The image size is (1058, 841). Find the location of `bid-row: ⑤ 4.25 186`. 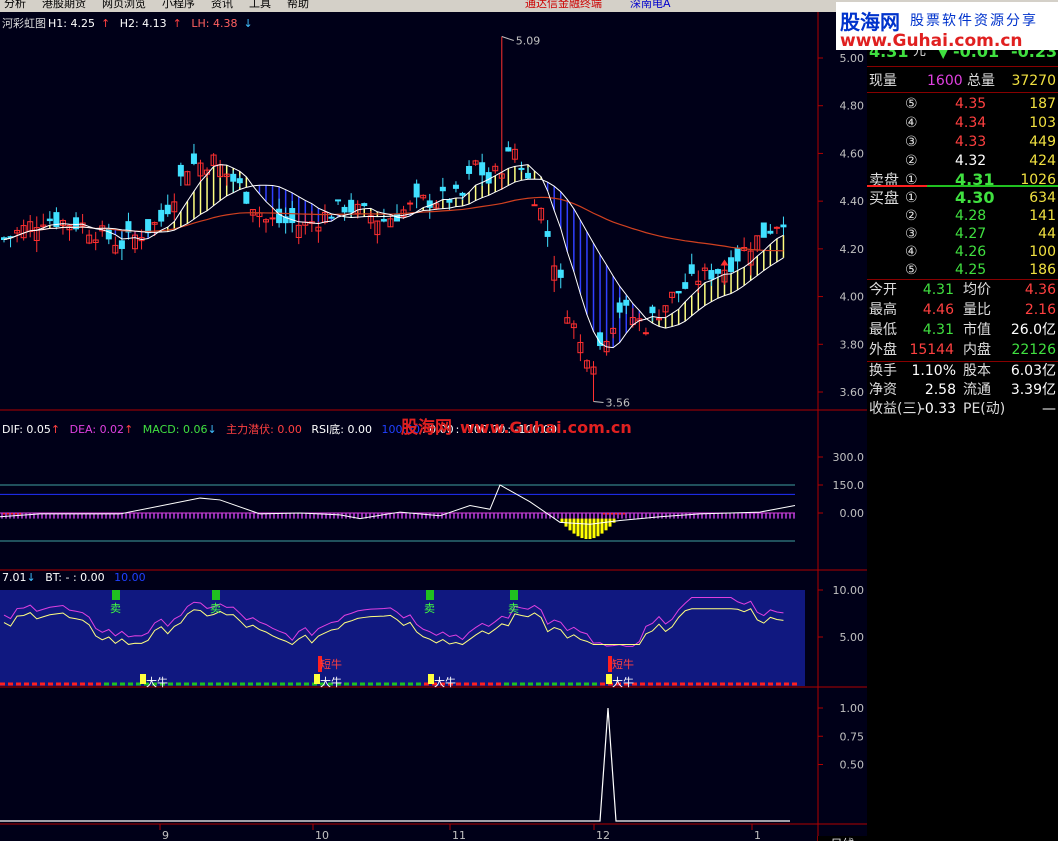

bid-row: ⑤ 4.25 186 is located at coordinates (962, 270).